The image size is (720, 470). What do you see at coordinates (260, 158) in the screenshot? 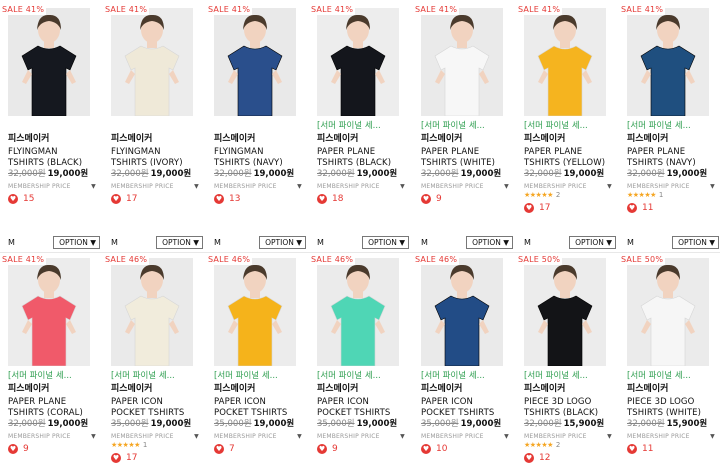
I see `product-name: FLYINGMAN TSHIRTS (NAVY)` at bounding box center [260, 158].